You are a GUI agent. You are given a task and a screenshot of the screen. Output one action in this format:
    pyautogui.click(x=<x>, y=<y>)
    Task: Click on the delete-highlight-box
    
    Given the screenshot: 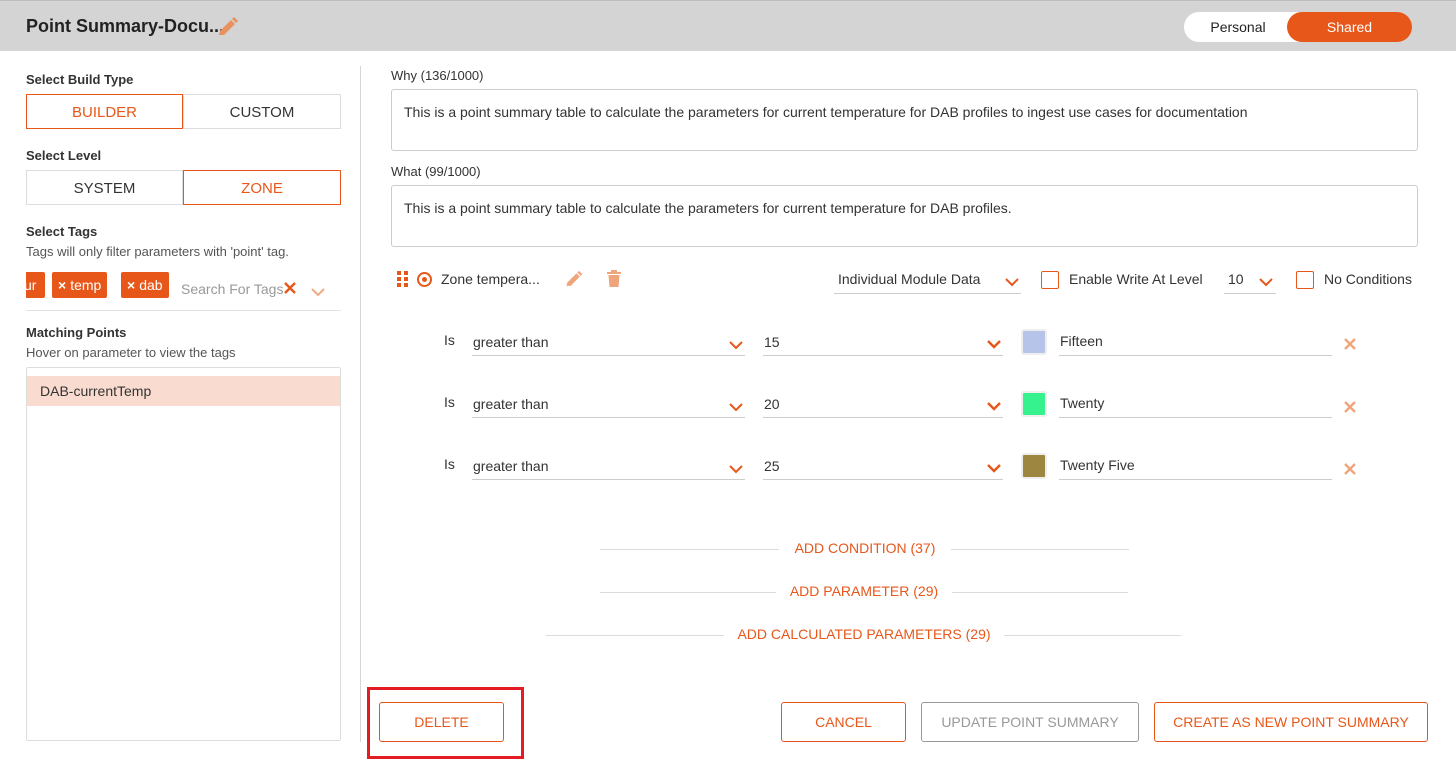 What is the action you would take?
    pyautogui.click(x=445, y=723)
    